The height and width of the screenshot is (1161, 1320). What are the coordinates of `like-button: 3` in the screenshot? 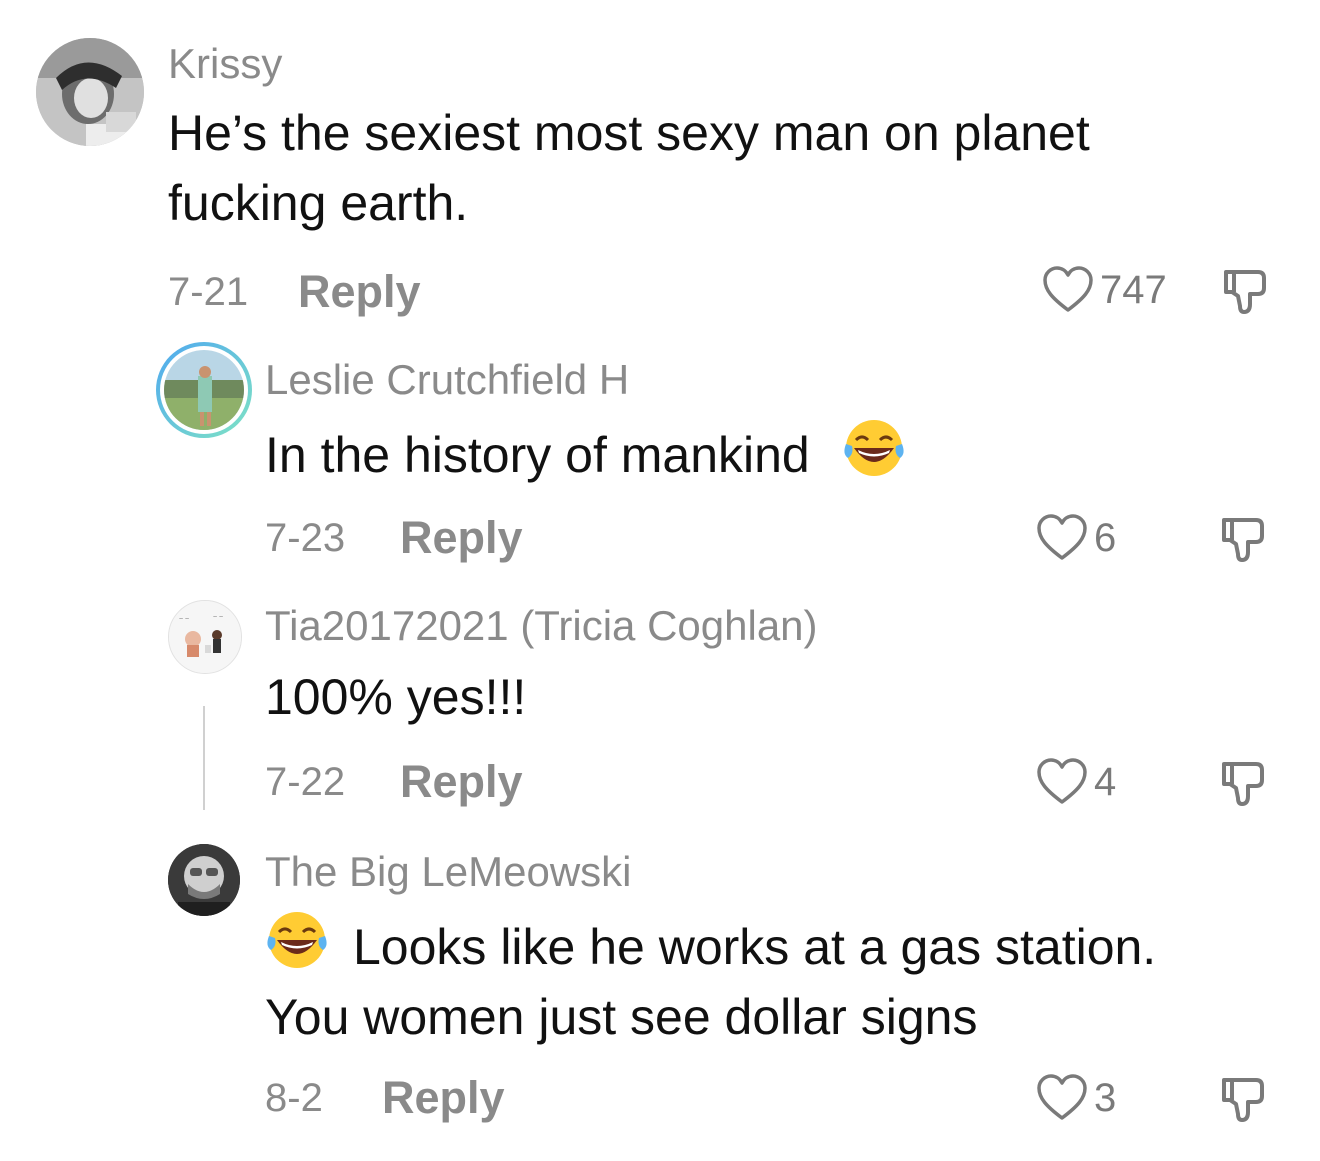 It's located at (1076, 1098).